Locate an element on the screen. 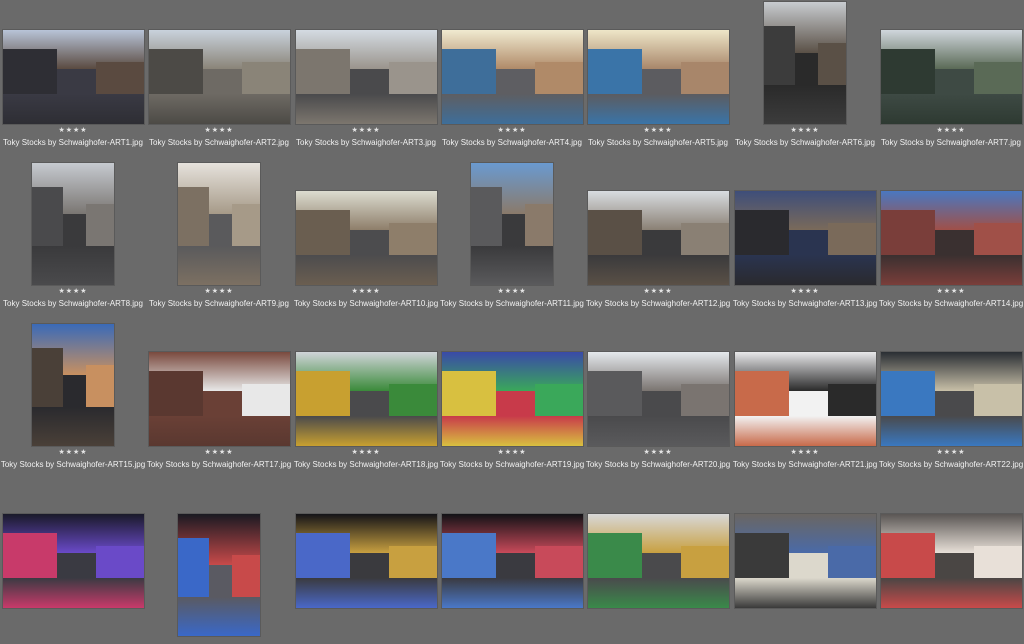 The width and height of the screenshot is (1024, 644). filename-label: Toky Stocks by Schwaighofer-ART13.jpg is located at coordinates (805, 303).